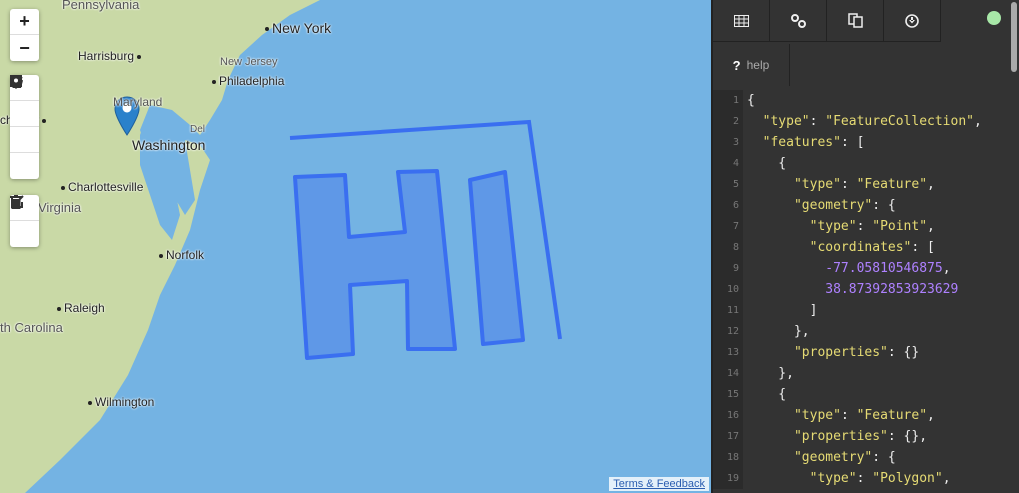 The image size is (1019, 493). I want to click on line-number: 13, so click(728, 352).